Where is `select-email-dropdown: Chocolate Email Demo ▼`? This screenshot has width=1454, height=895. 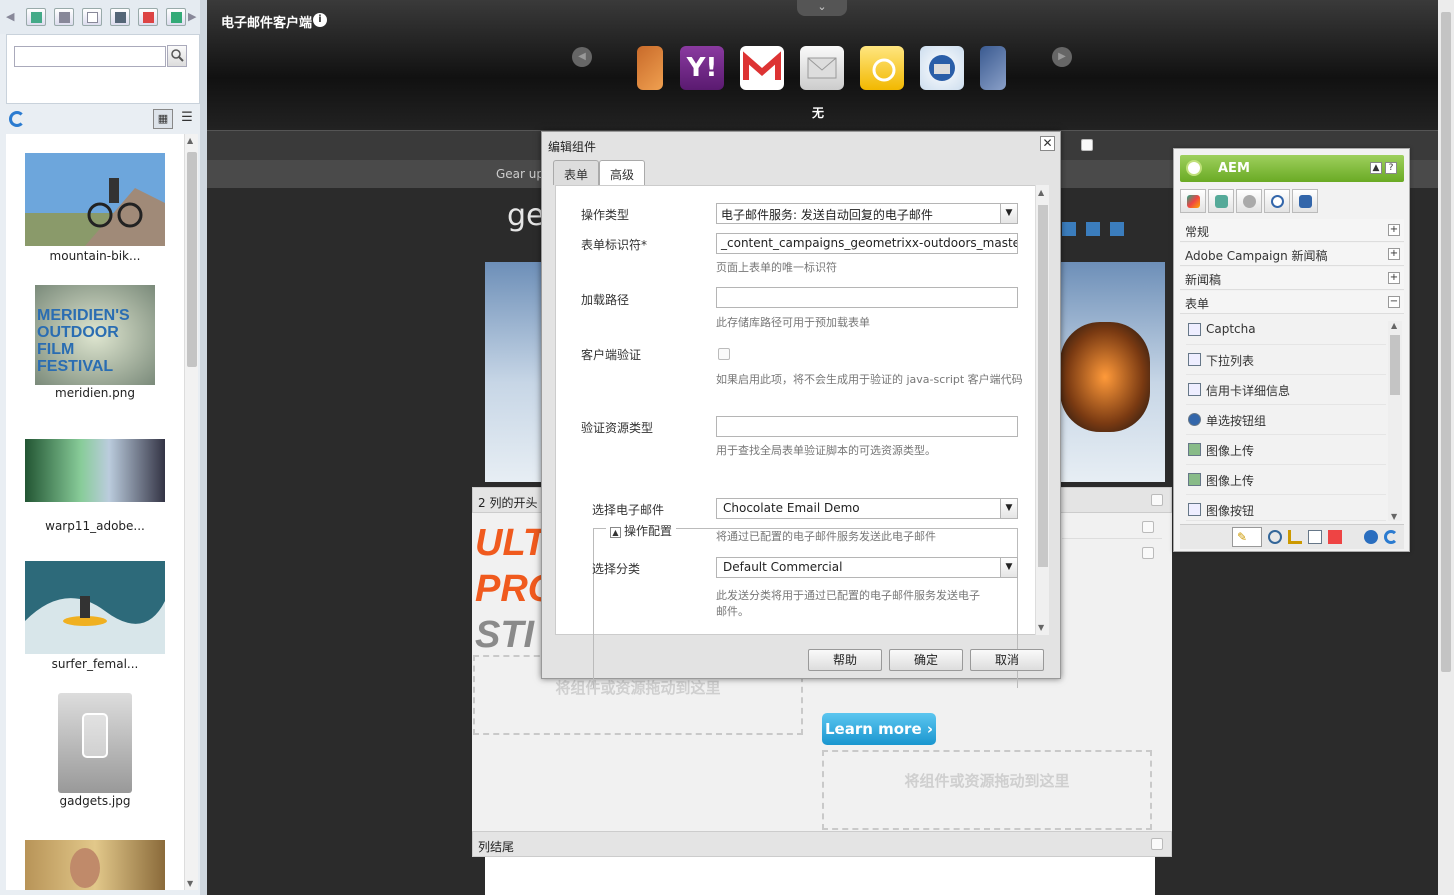
select-email-dropdown: Chocolate Email Demo ▼ is located at coordinates (867, 508).